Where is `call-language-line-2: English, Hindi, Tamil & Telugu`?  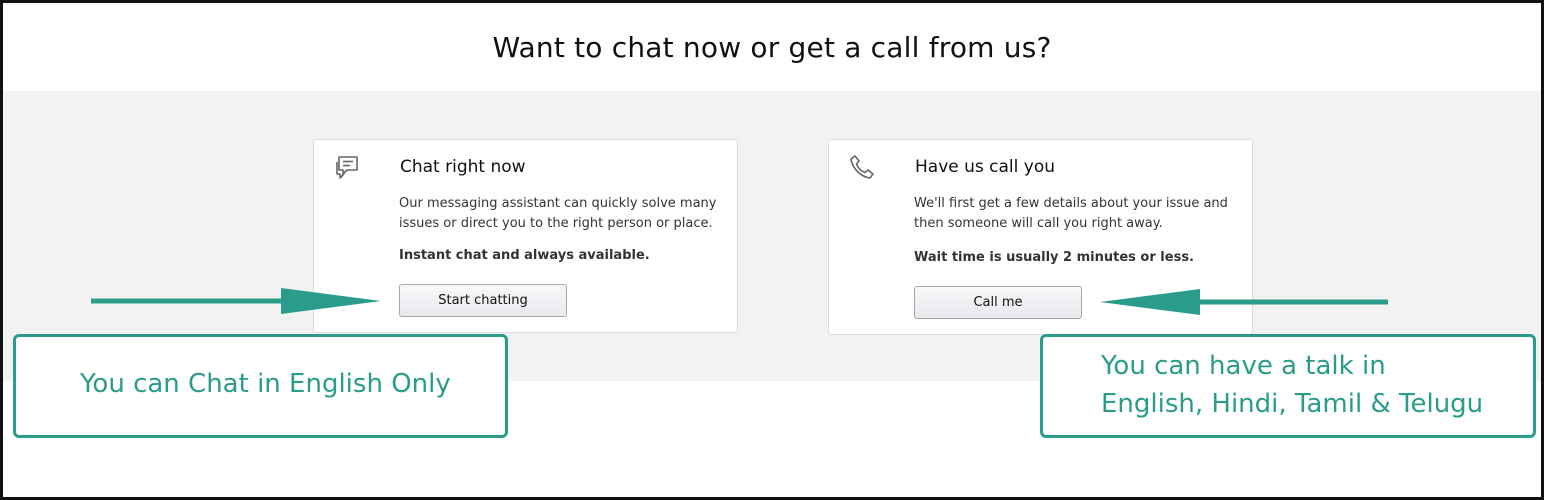
call-language-line-2: English, Hindi, Tamil & Telugu is located at coordinates (1292, 404).